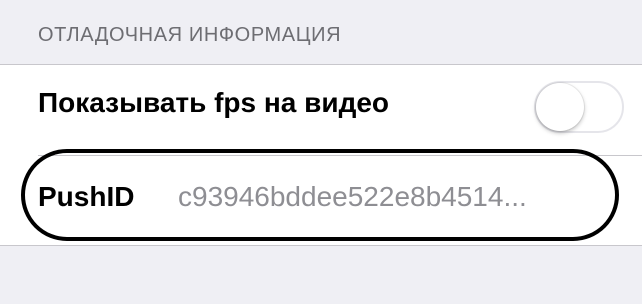 The height and width of the screenshot is (304, 642). I want to click on show-fps-toggle, so click(579, 107).